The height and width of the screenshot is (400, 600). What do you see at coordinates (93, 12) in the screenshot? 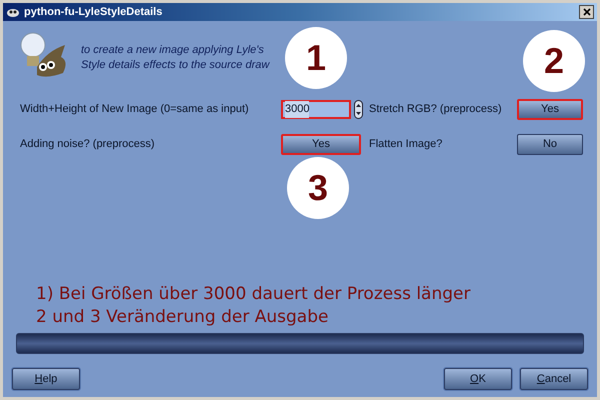
I see `window-title: python-fu-LyleStyleDetails` at bounding box center [93, 12].